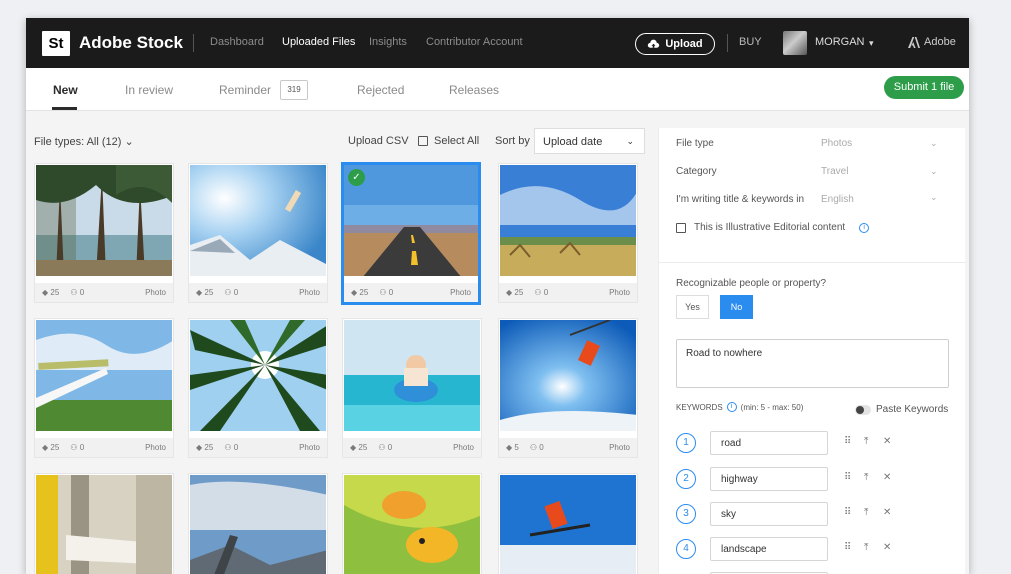 This screenshot has width=1011, height=574. What do you see at coordinates (834, 171) in the screenshot?
I see `category-select: Travel` at bounding box center [834, 171].